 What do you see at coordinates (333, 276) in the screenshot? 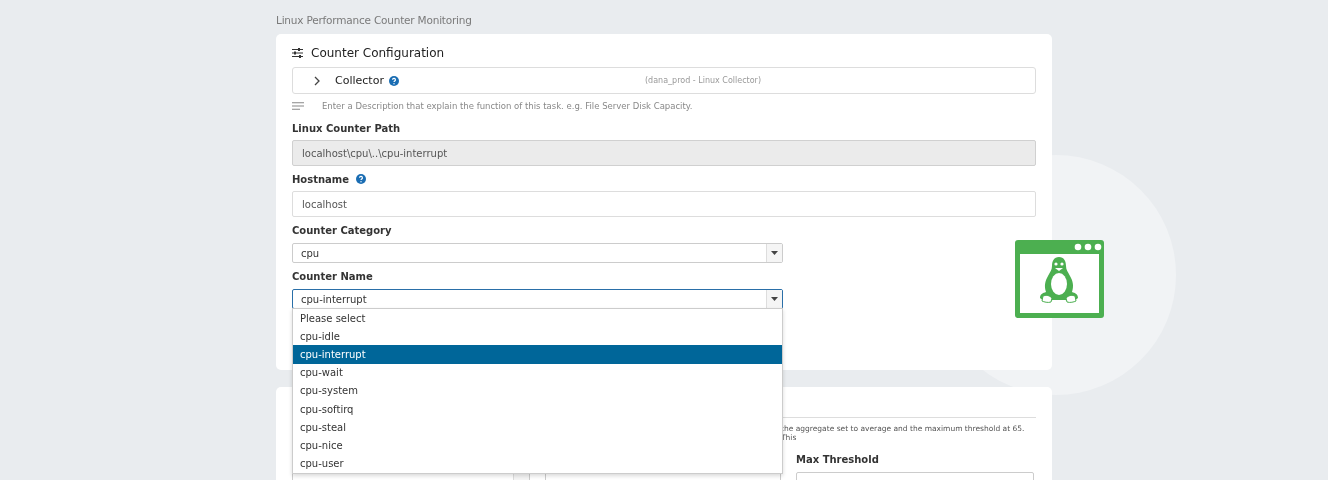
I see `field-label: Counter Name` at bounding box center [333, 276].